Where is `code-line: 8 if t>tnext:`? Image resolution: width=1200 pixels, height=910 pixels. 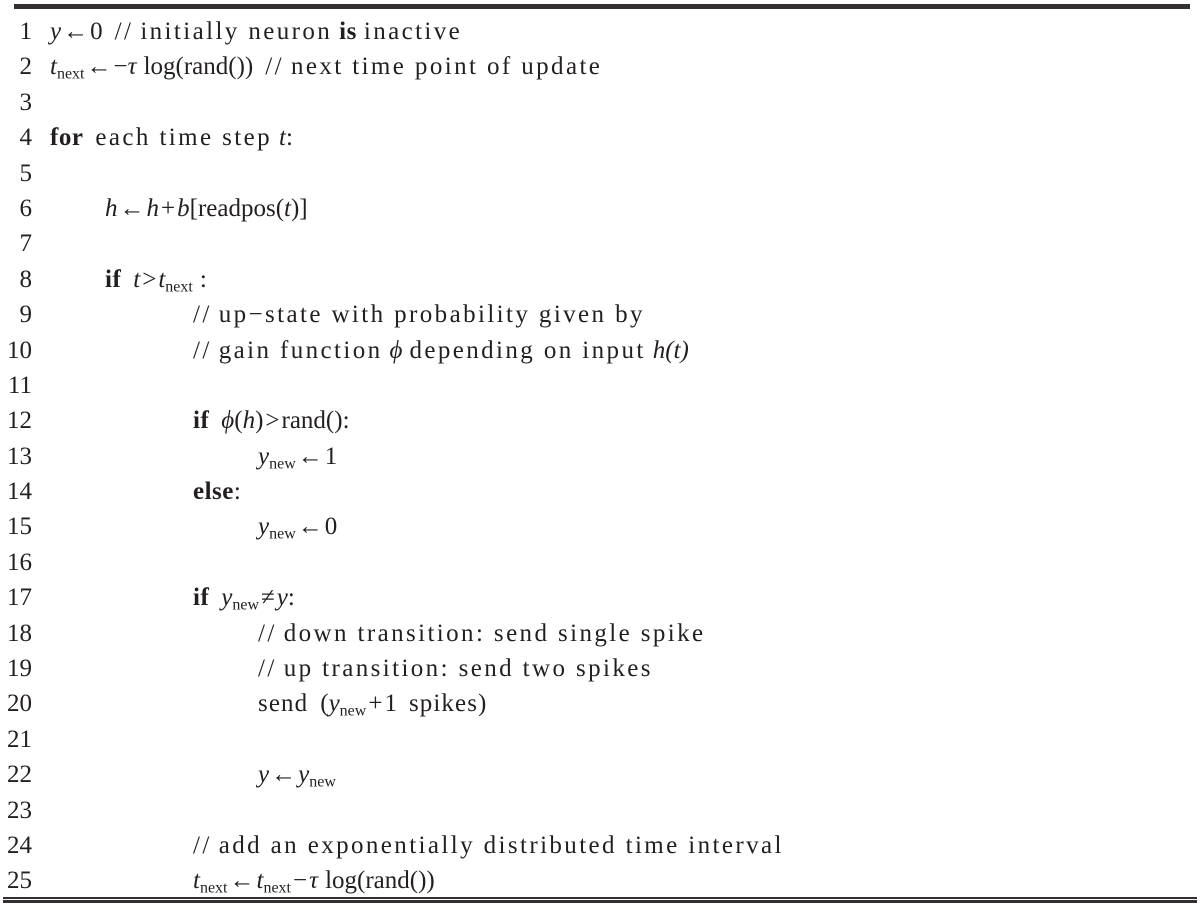
code-line: 8 if t>tnext: is located at coordinates (600, 279).